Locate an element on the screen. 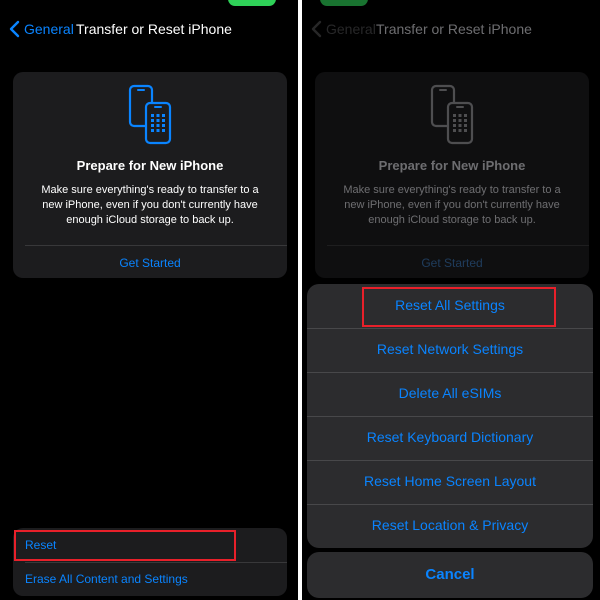 This screenshot has width=600, height=600. back-label: General is located at coordinates (49, 29).